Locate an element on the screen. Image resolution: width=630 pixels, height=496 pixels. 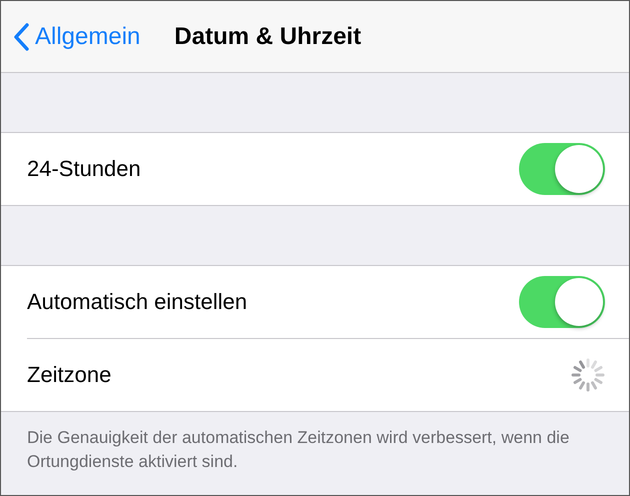
setting-label: Automatisch einstellen is located at coordinates (137, 302).